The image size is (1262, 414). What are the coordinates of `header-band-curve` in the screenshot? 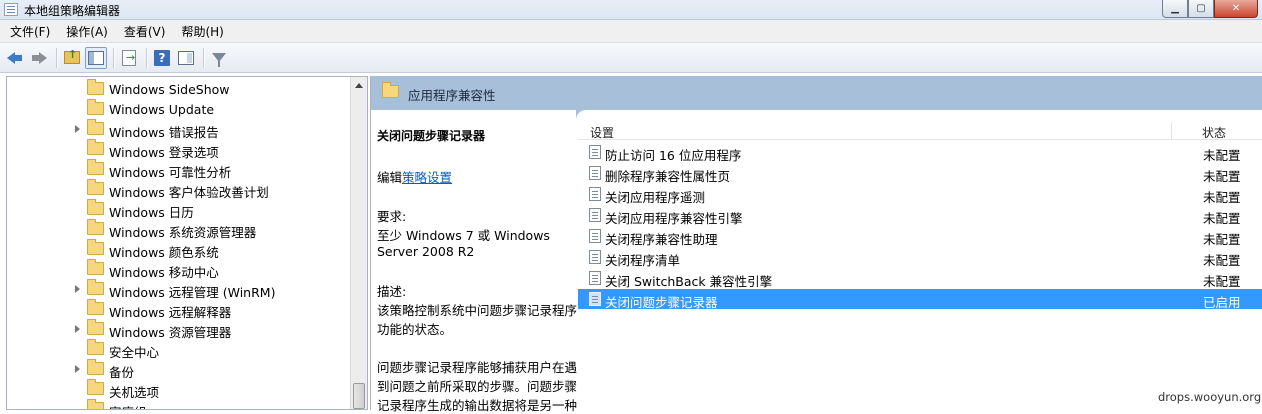 It's located at (919, 116).